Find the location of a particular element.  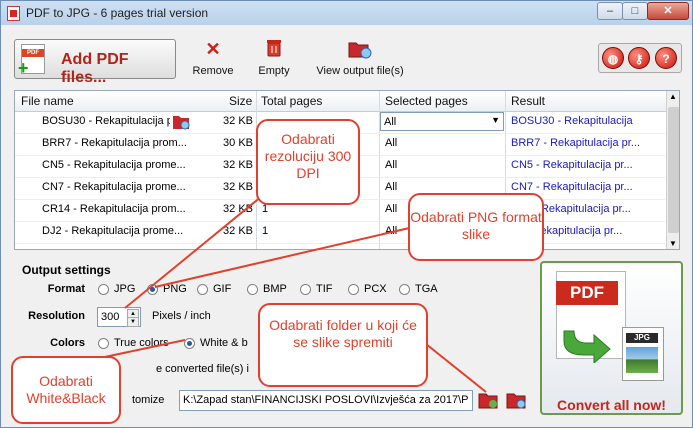

view-output-files-label: View output file(s) is located at coordinates (360, 71).